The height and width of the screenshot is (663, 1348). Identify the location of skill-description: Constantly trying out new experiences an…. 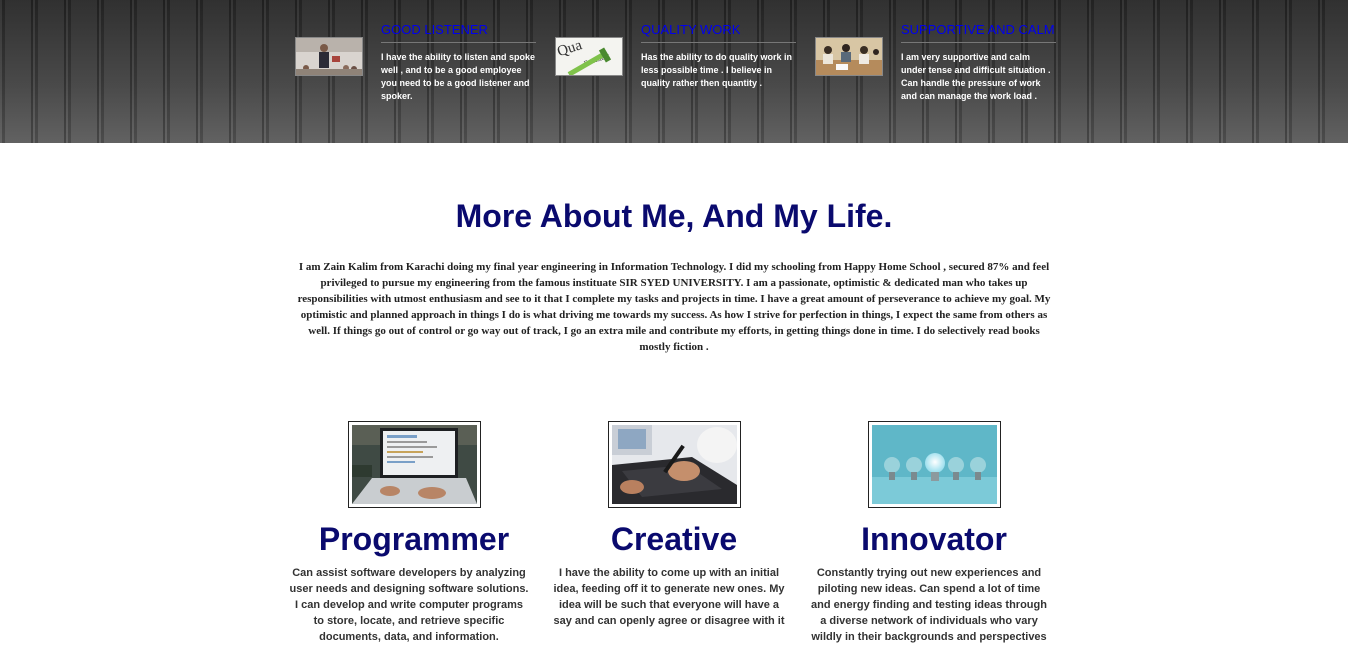
(929, 605).